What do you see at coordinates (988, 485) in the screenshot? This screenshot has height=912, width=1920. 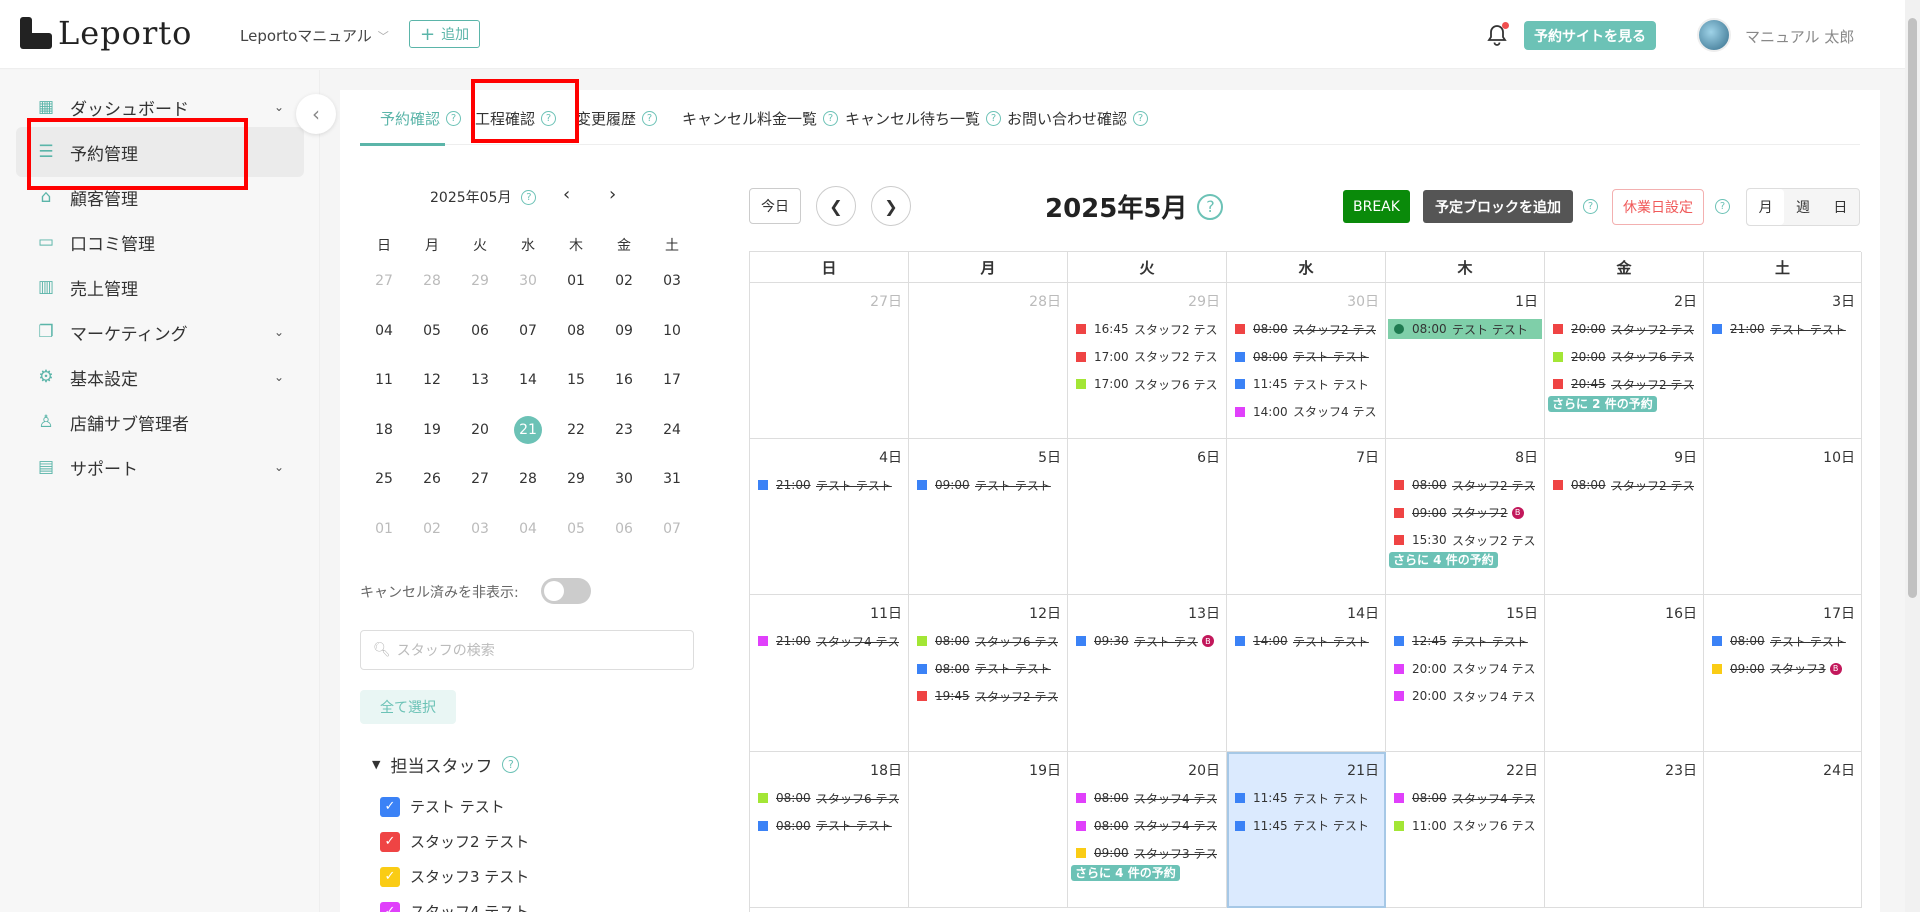 I see `calendar-event: 09:00 テスト テスト` at bounding box center [988, 485].